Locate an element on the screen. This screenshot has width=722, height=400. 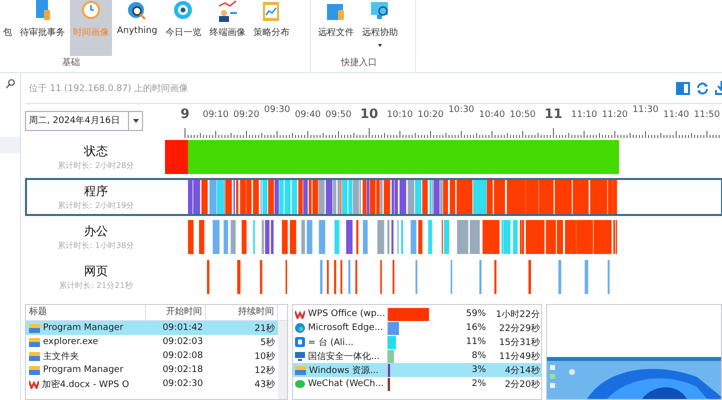
ribbon-button: 远程文件 is located at coordinates (336, 28).